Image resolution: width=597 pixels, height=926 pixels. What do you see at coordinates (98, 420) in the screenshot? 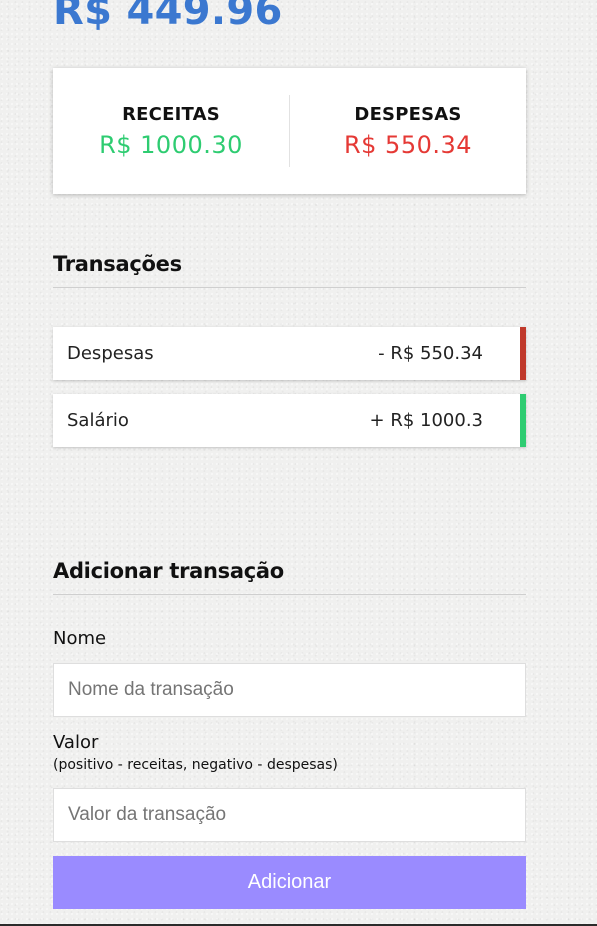
I see `transaction-name: Salário` at bounding box center [98, 420].